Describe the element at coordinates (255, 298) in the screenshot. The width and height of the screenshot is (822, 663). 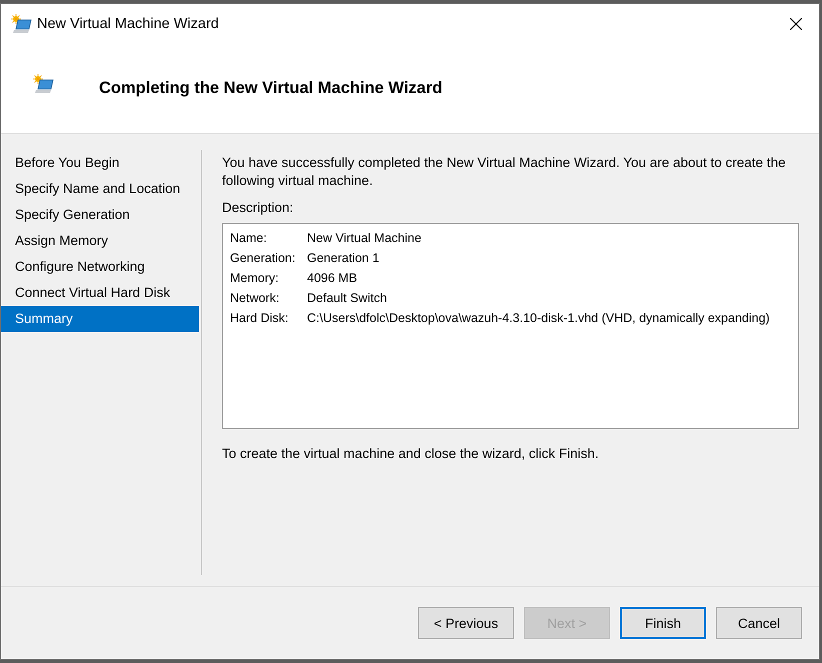
I see `field-label: Network:` at that location.